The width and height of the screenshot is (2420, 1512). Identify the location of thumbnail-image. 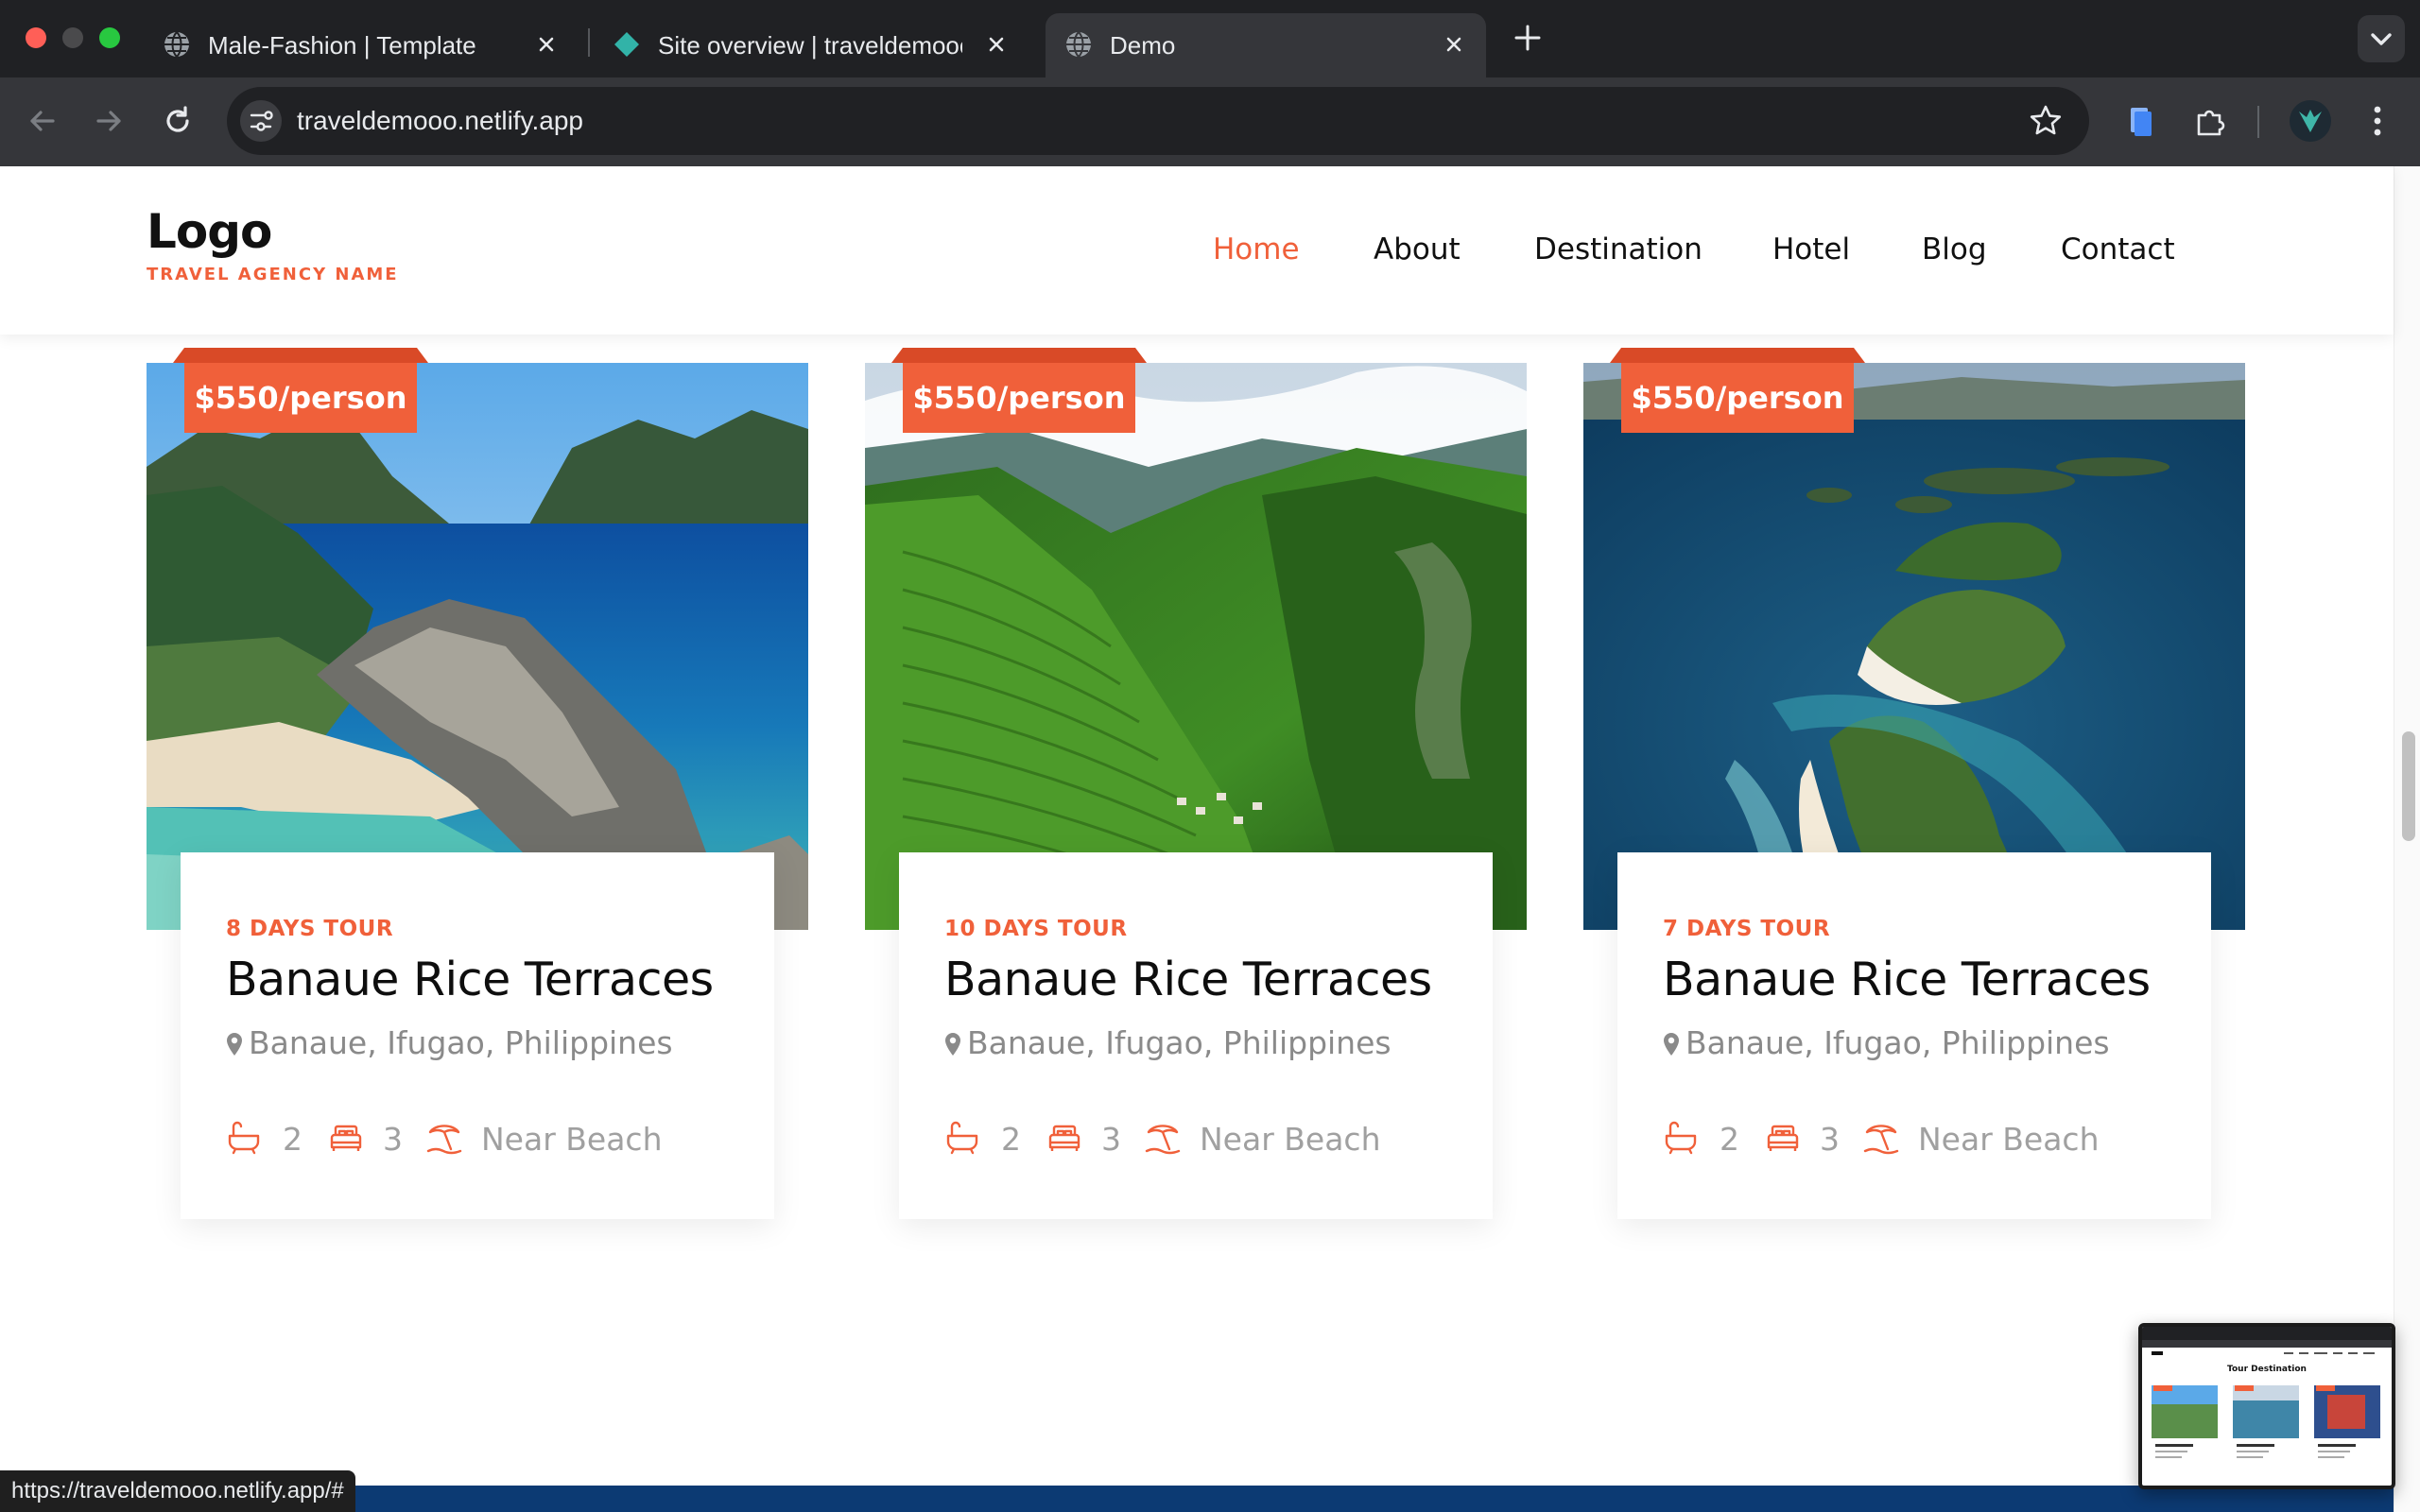
(2267, 1392).